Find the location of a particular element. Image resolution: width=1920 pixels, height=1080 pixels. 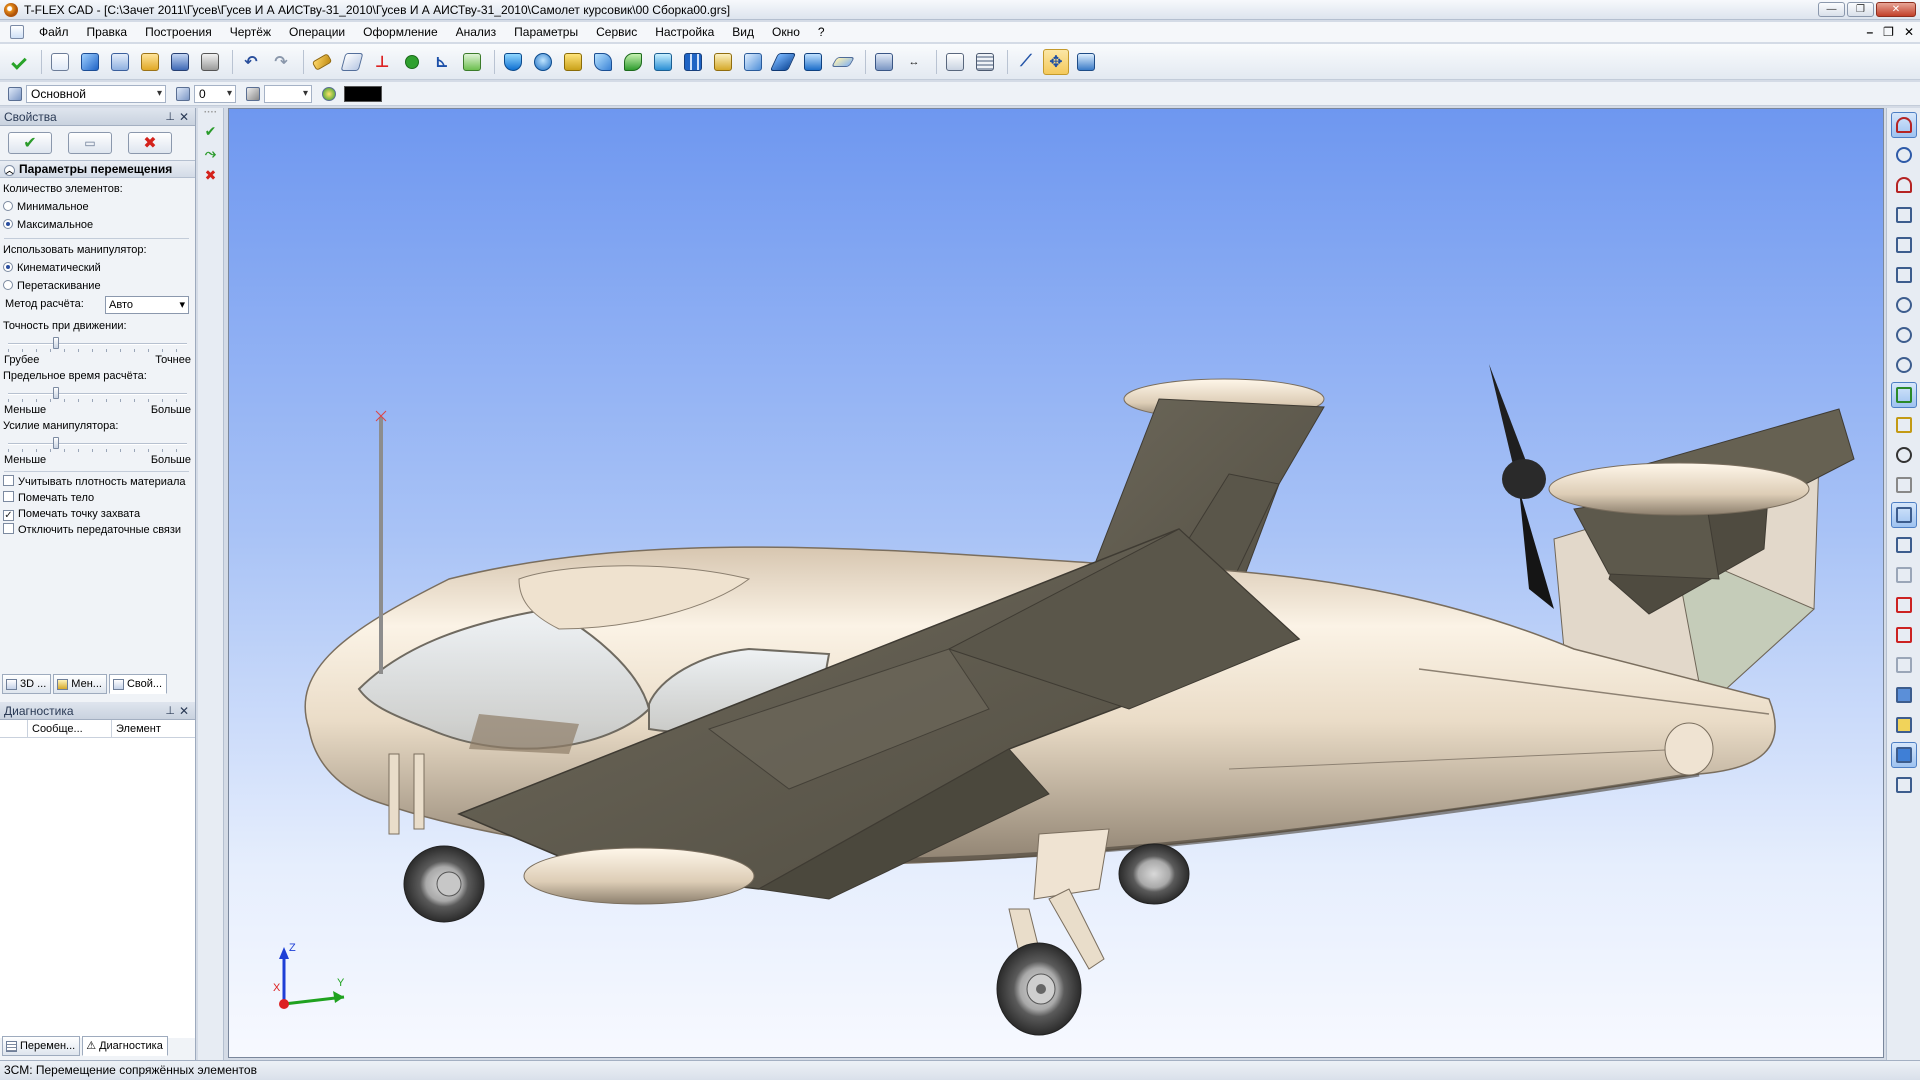

document-icon is located at coordinates (17, 32).